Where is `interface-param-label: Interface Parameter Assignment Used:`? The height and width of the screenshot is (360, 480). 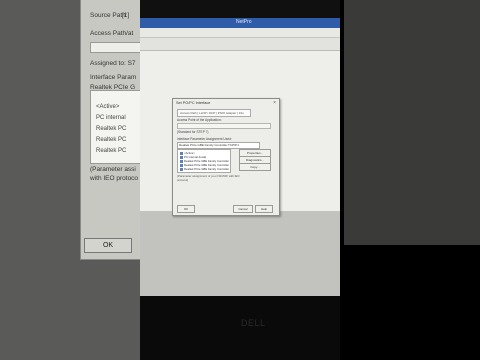
interface-param-label: Interface Parameter Assignment Used: is located at coordinates (204, 139).